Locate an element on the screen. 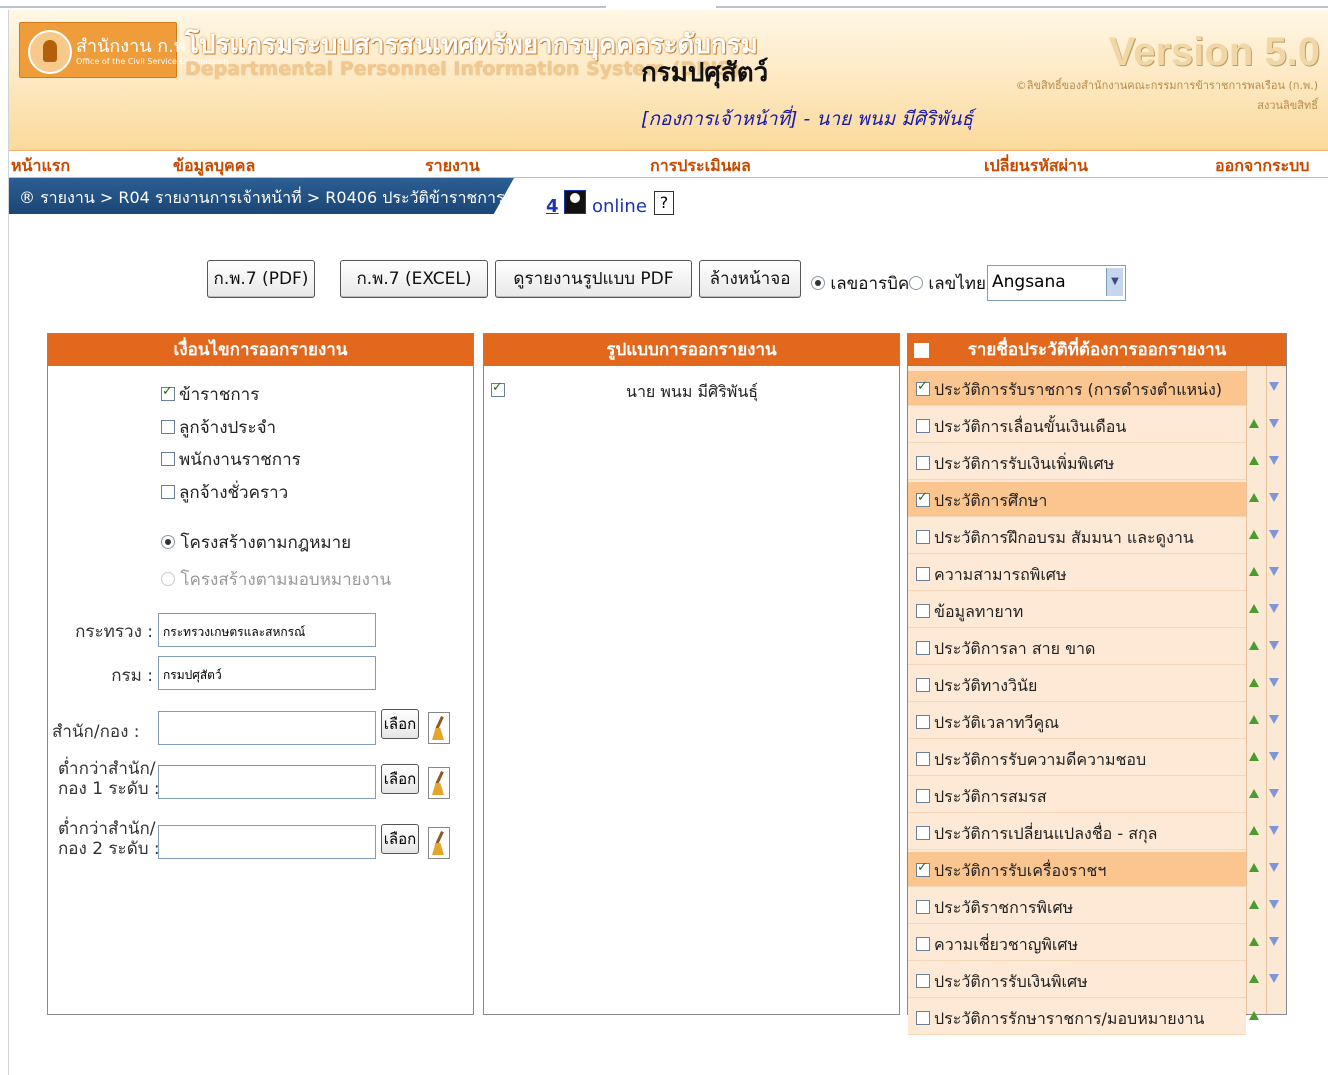  history-item: ประวัติการลา สาย ขาด is located at coordinates (1093, 647).